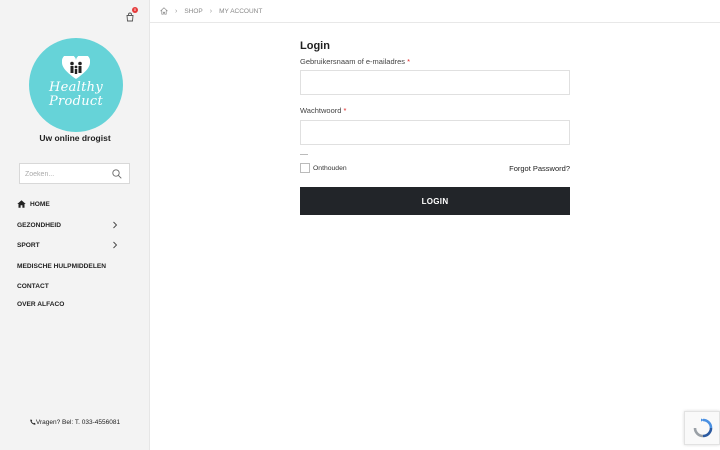 This screenshot has height=450, width=720. I want to click on family-heart-icon, so click(76, 67).